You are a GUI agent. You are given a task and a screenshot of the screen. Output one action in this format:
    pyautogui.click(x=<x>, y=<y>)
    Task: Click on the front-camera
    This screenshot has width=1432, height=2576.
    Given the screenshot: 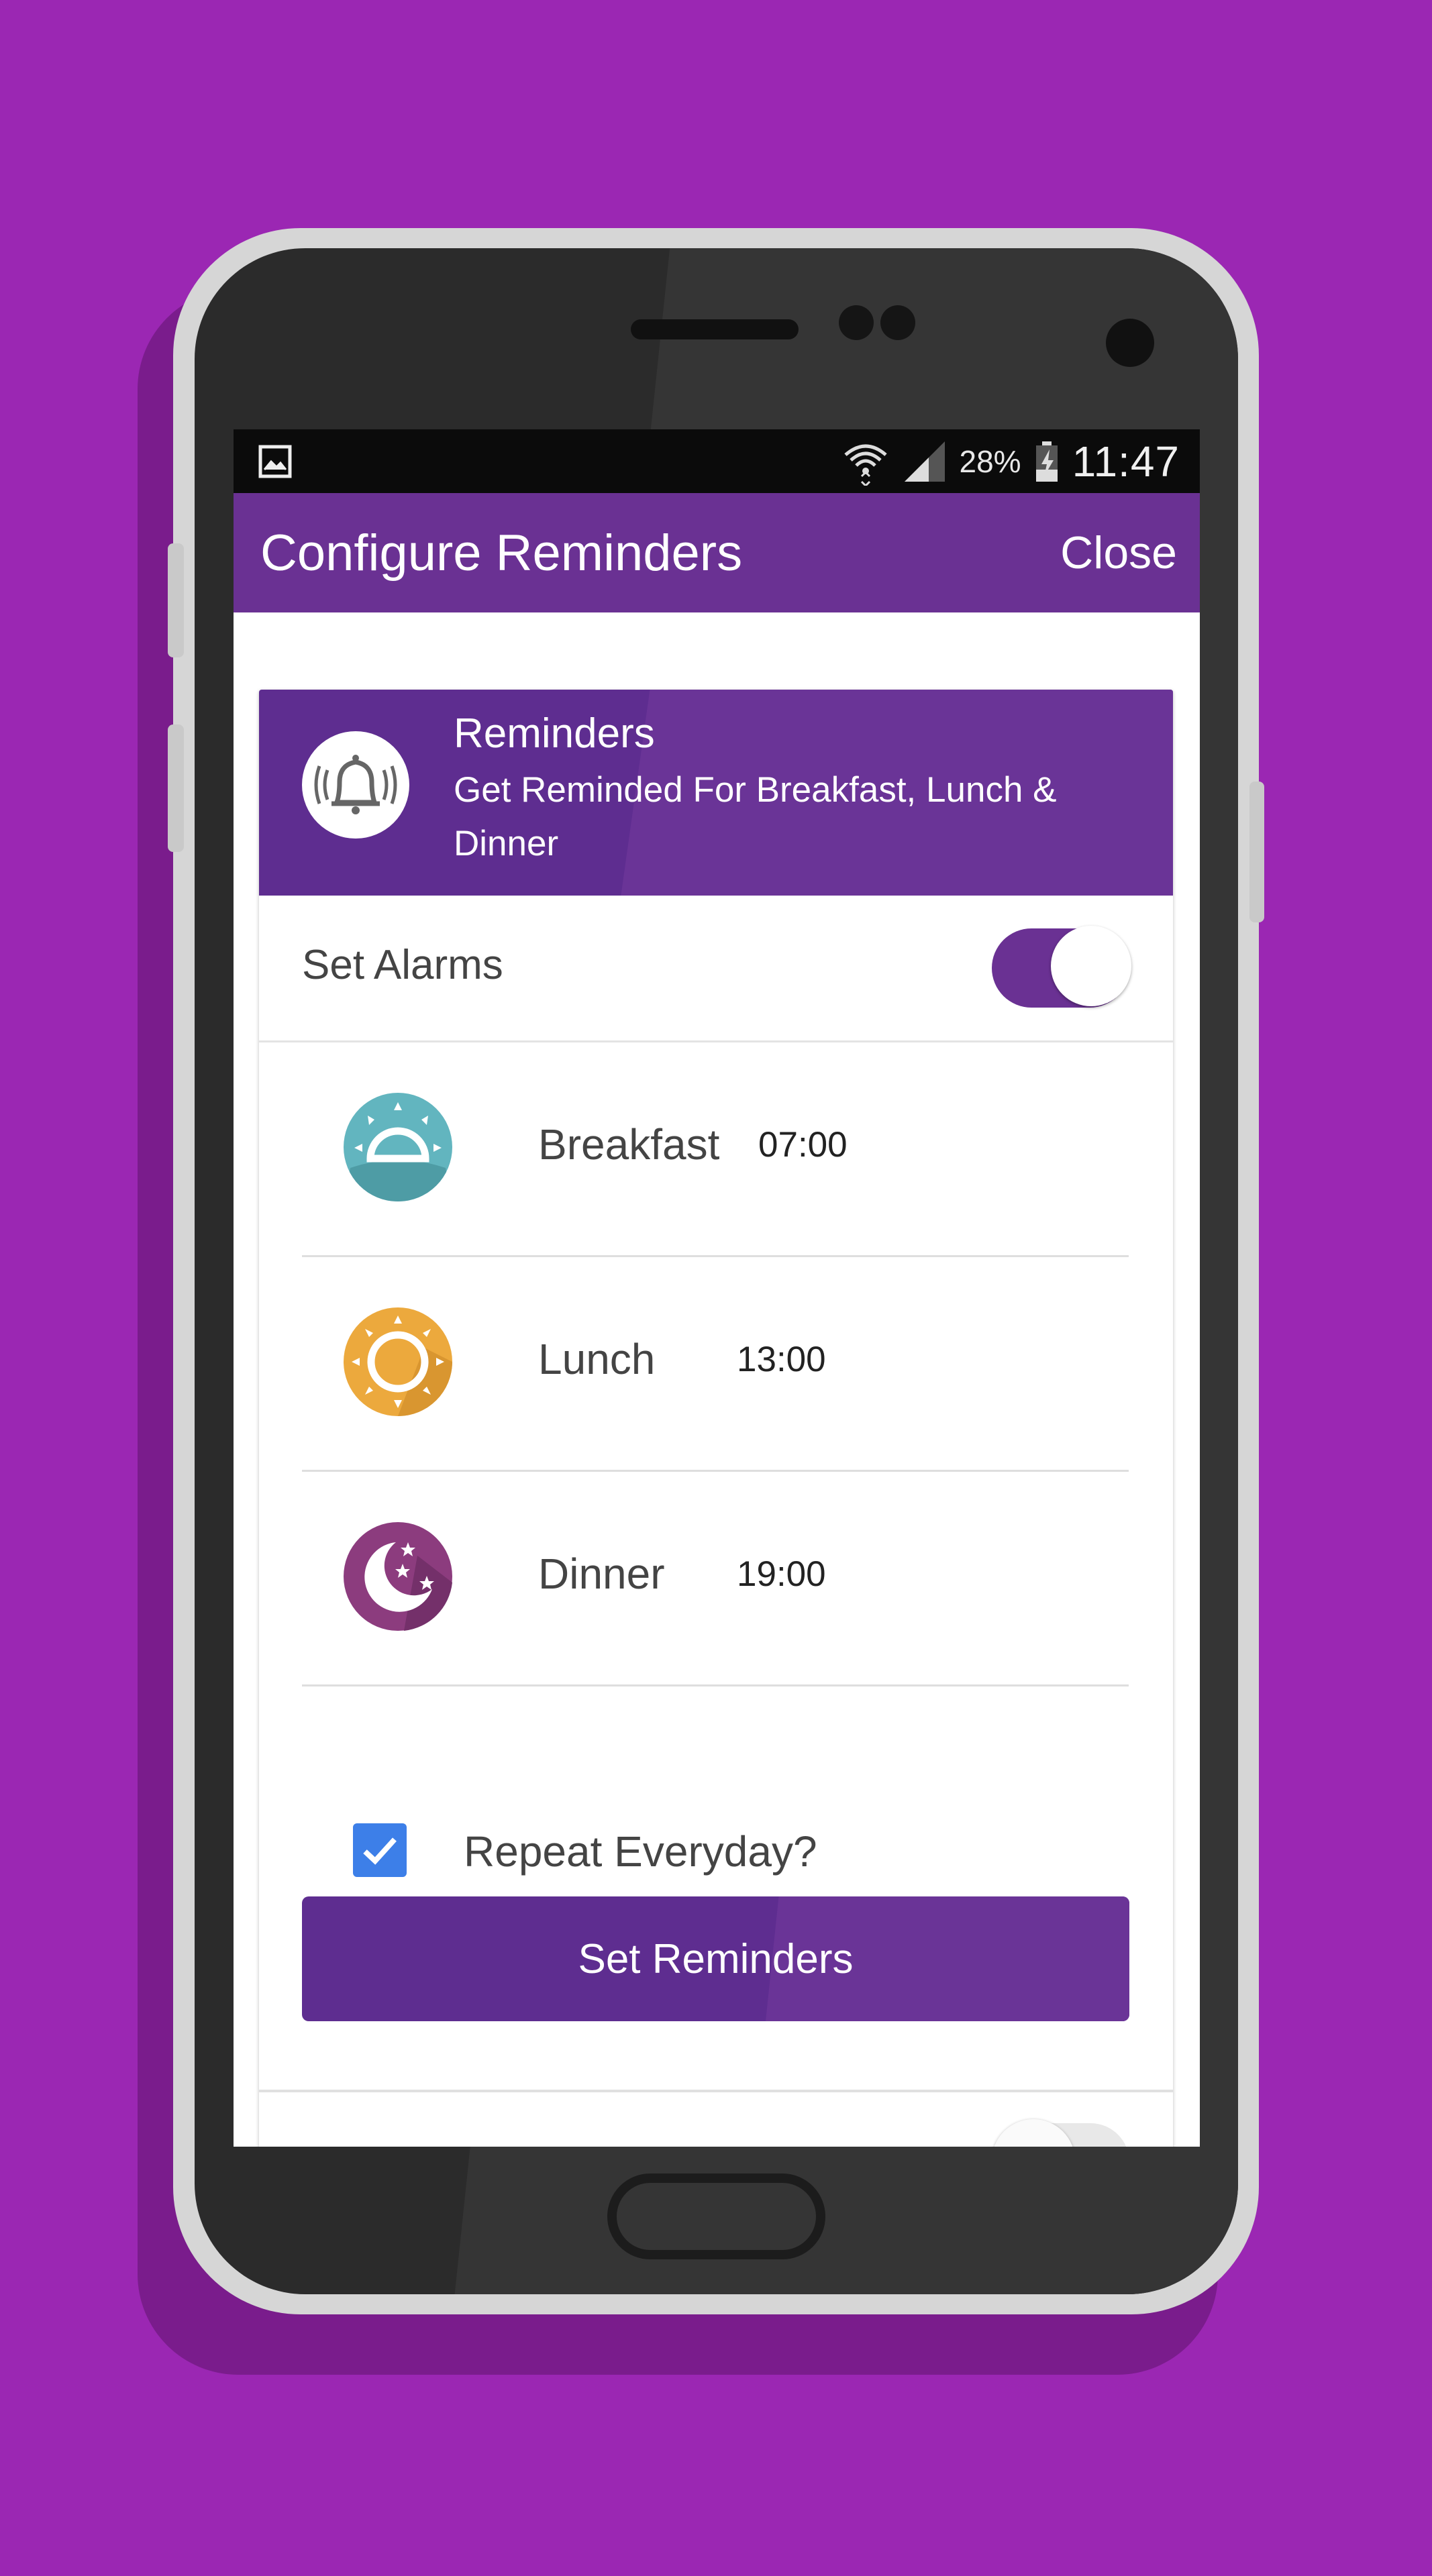 What is the action you would take?
    pyautogui.click(x=1130, y=343)
    